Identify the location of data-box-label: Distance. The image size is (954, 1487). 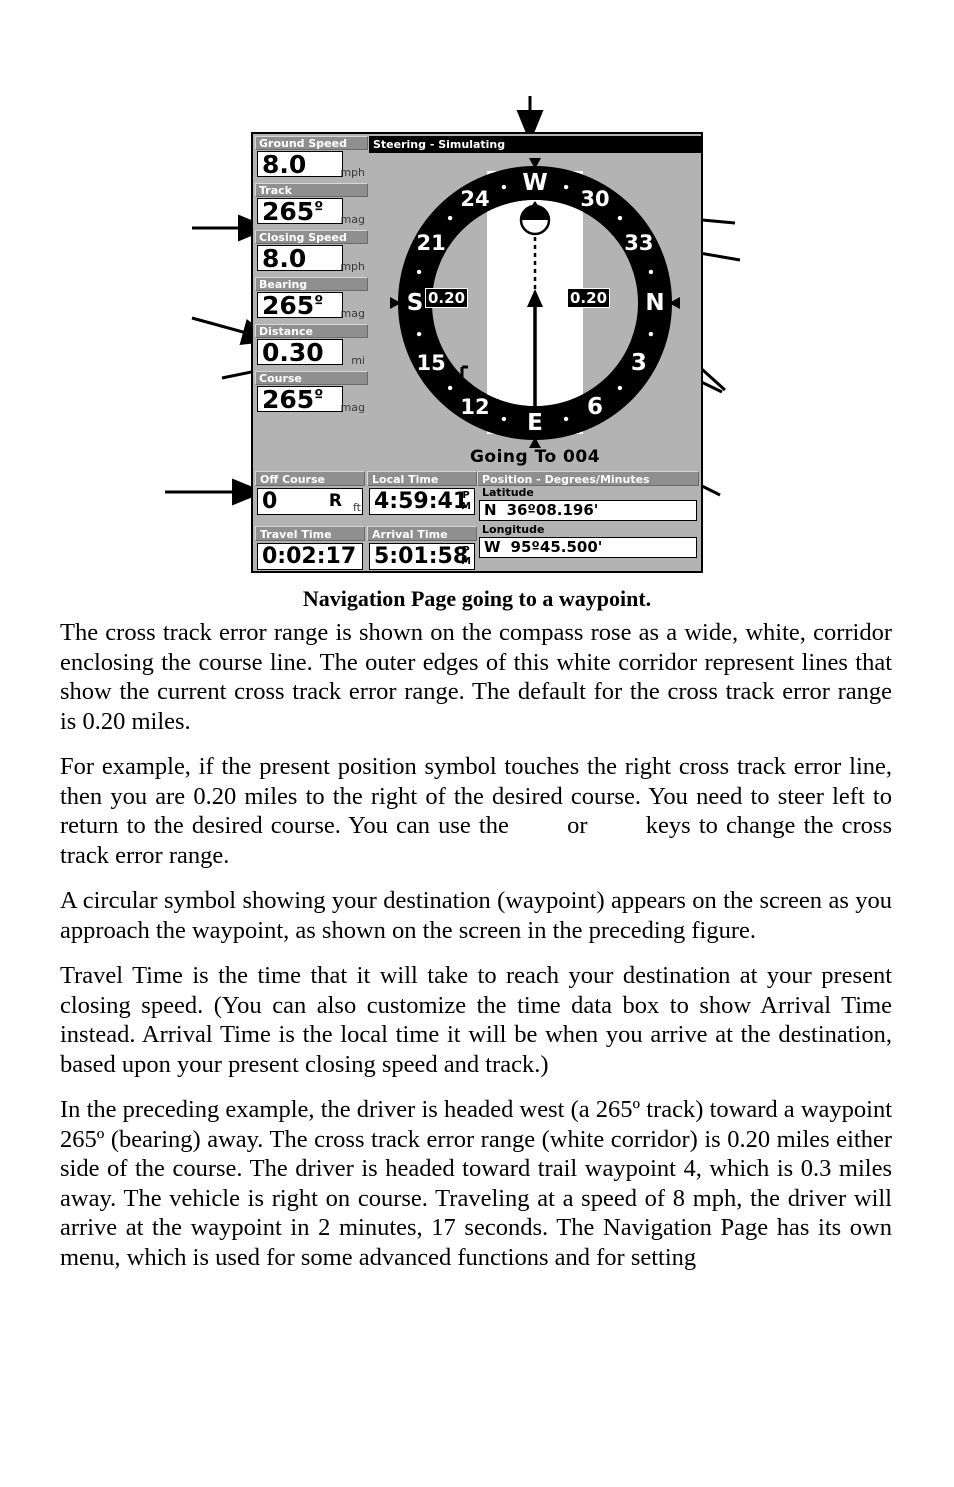
(311, 331).